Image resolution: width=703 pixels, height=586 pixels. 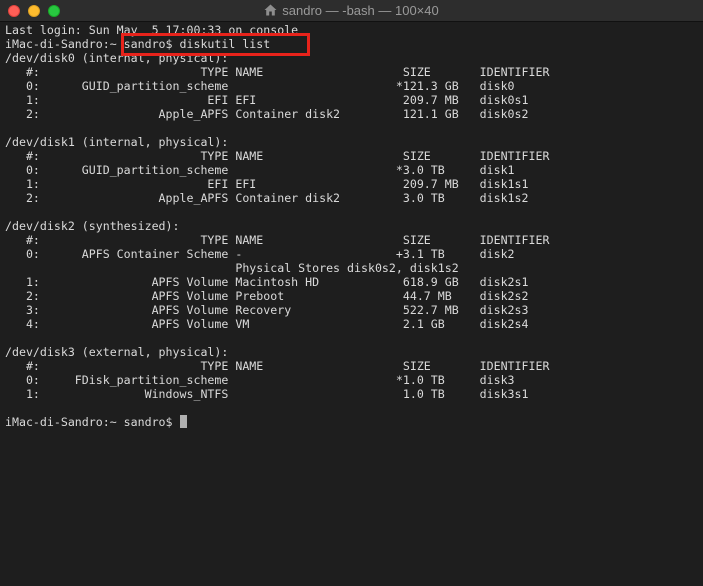 I want to click on title-bar: sandro — -bash — 100×40, so click(x=351, y=11).